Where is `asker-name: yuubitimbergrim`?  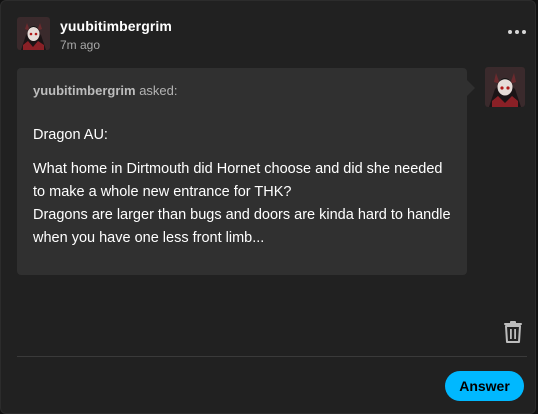 asker-name: yuubitimbergrim is located at coordinates (84, 90).